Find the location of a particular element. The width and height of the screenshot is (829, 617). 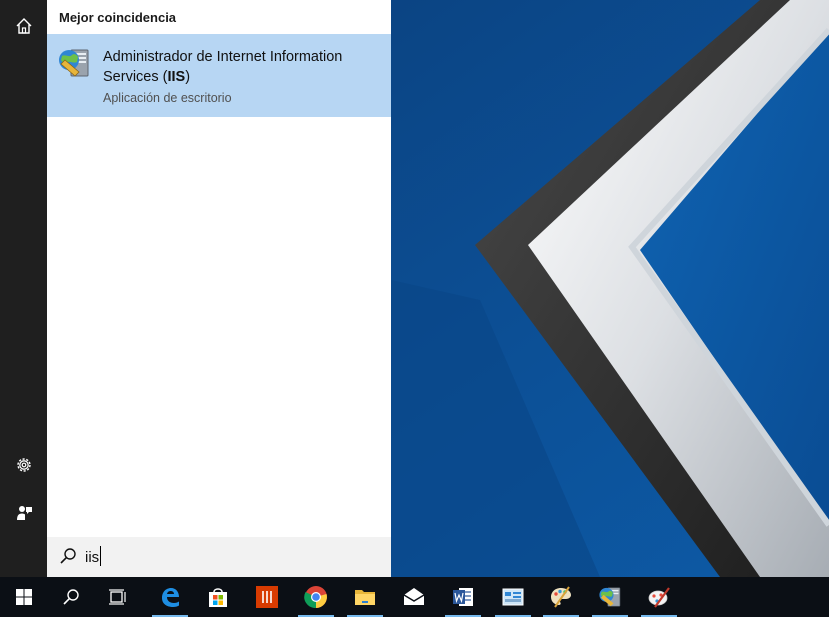

file-explorer-taskbar-button is located at coordinates (365, 597).